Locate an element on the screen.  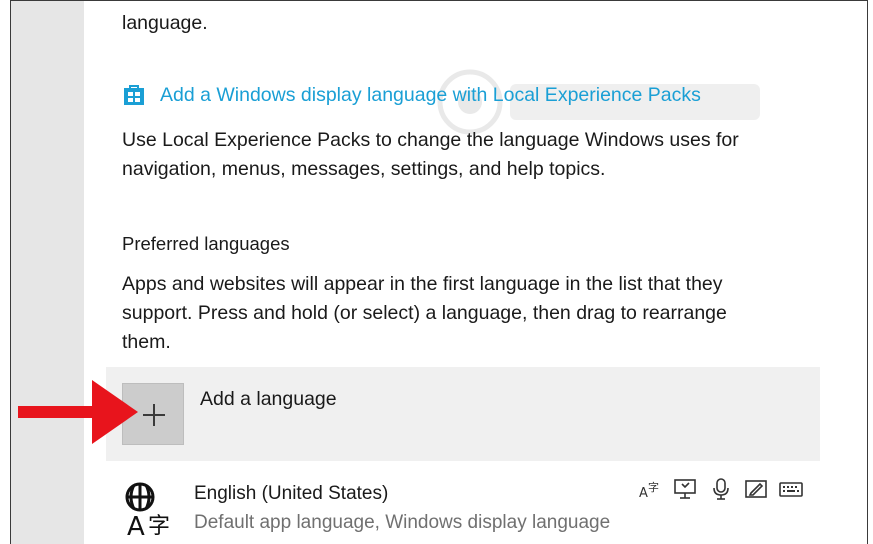
language-globe-icon: A 字 is located at coordinates (147, 510).